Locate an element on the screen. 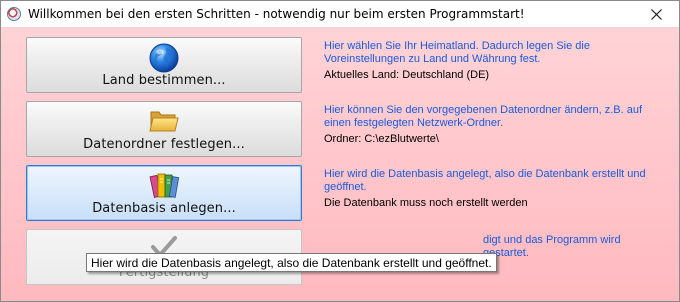 This screenshot has height=302, width=680. close-button is located at coordinates (656, 14).